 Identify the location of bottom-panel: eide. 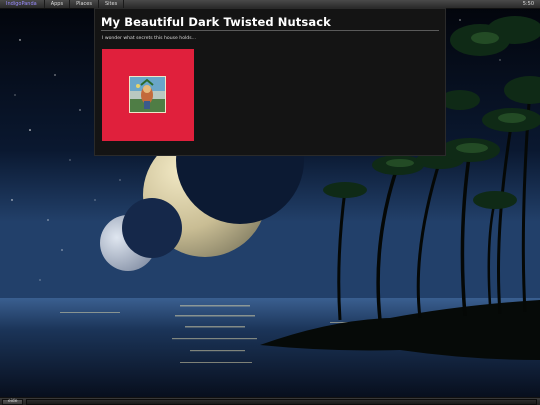
(270, 401).